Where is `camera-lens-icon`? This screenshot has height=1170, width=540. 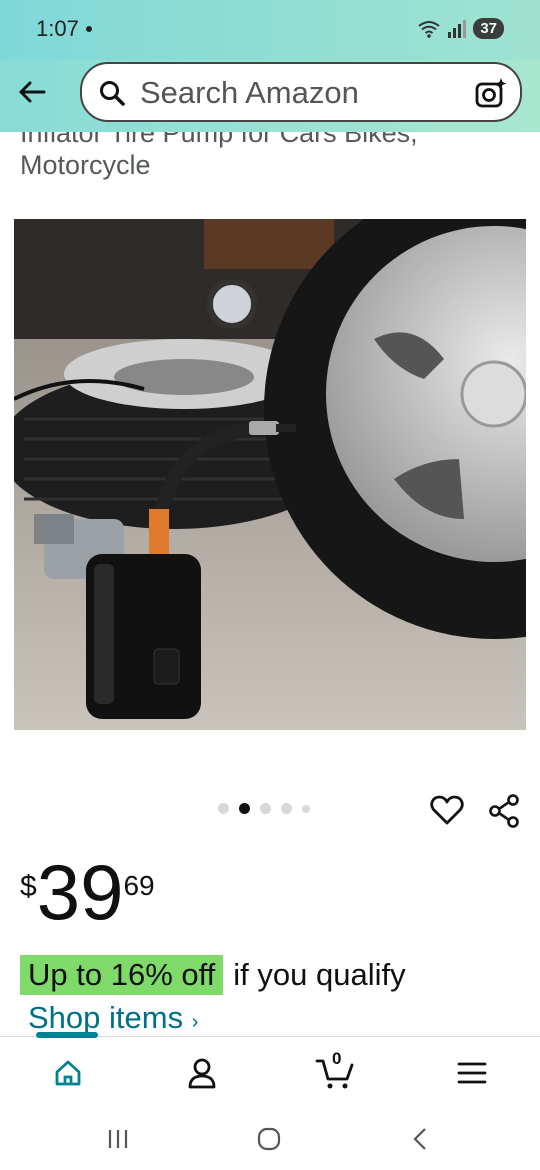 camera-lens-icon is located at coordinates (491, 93).